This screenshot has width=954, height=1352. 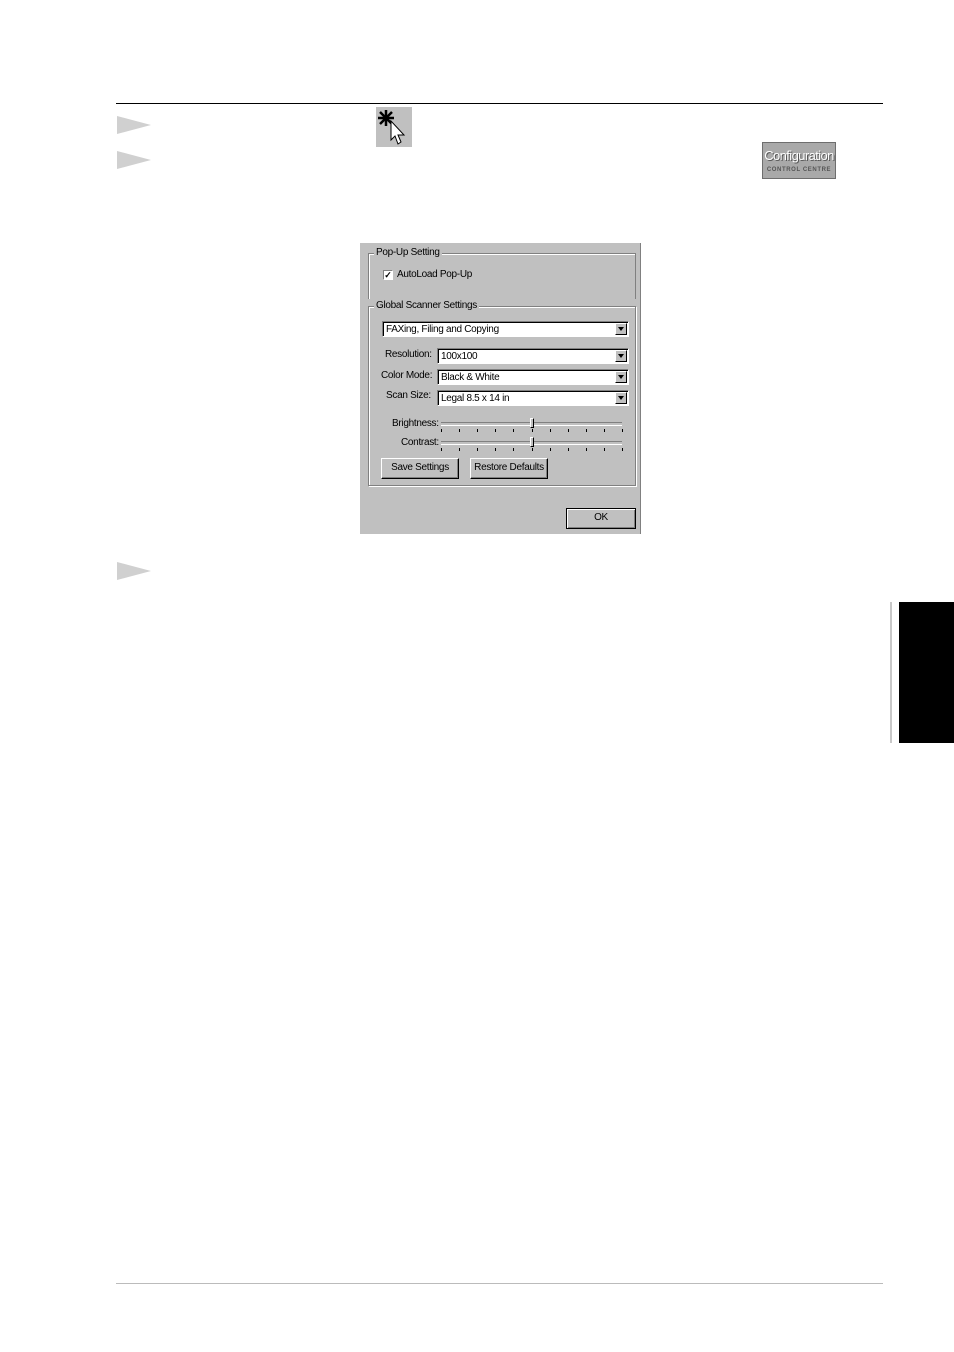 I want to click on color-mode-select: Black & White, so click(x=533, y=377).